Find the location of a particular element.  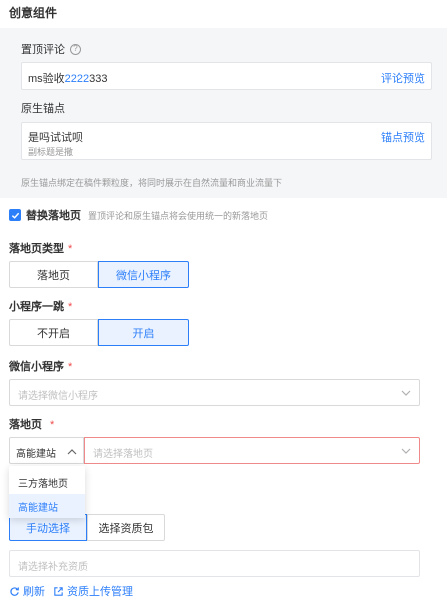

source-tabs: 手动选择 选择资质包 is located at coordinates (87, 527).